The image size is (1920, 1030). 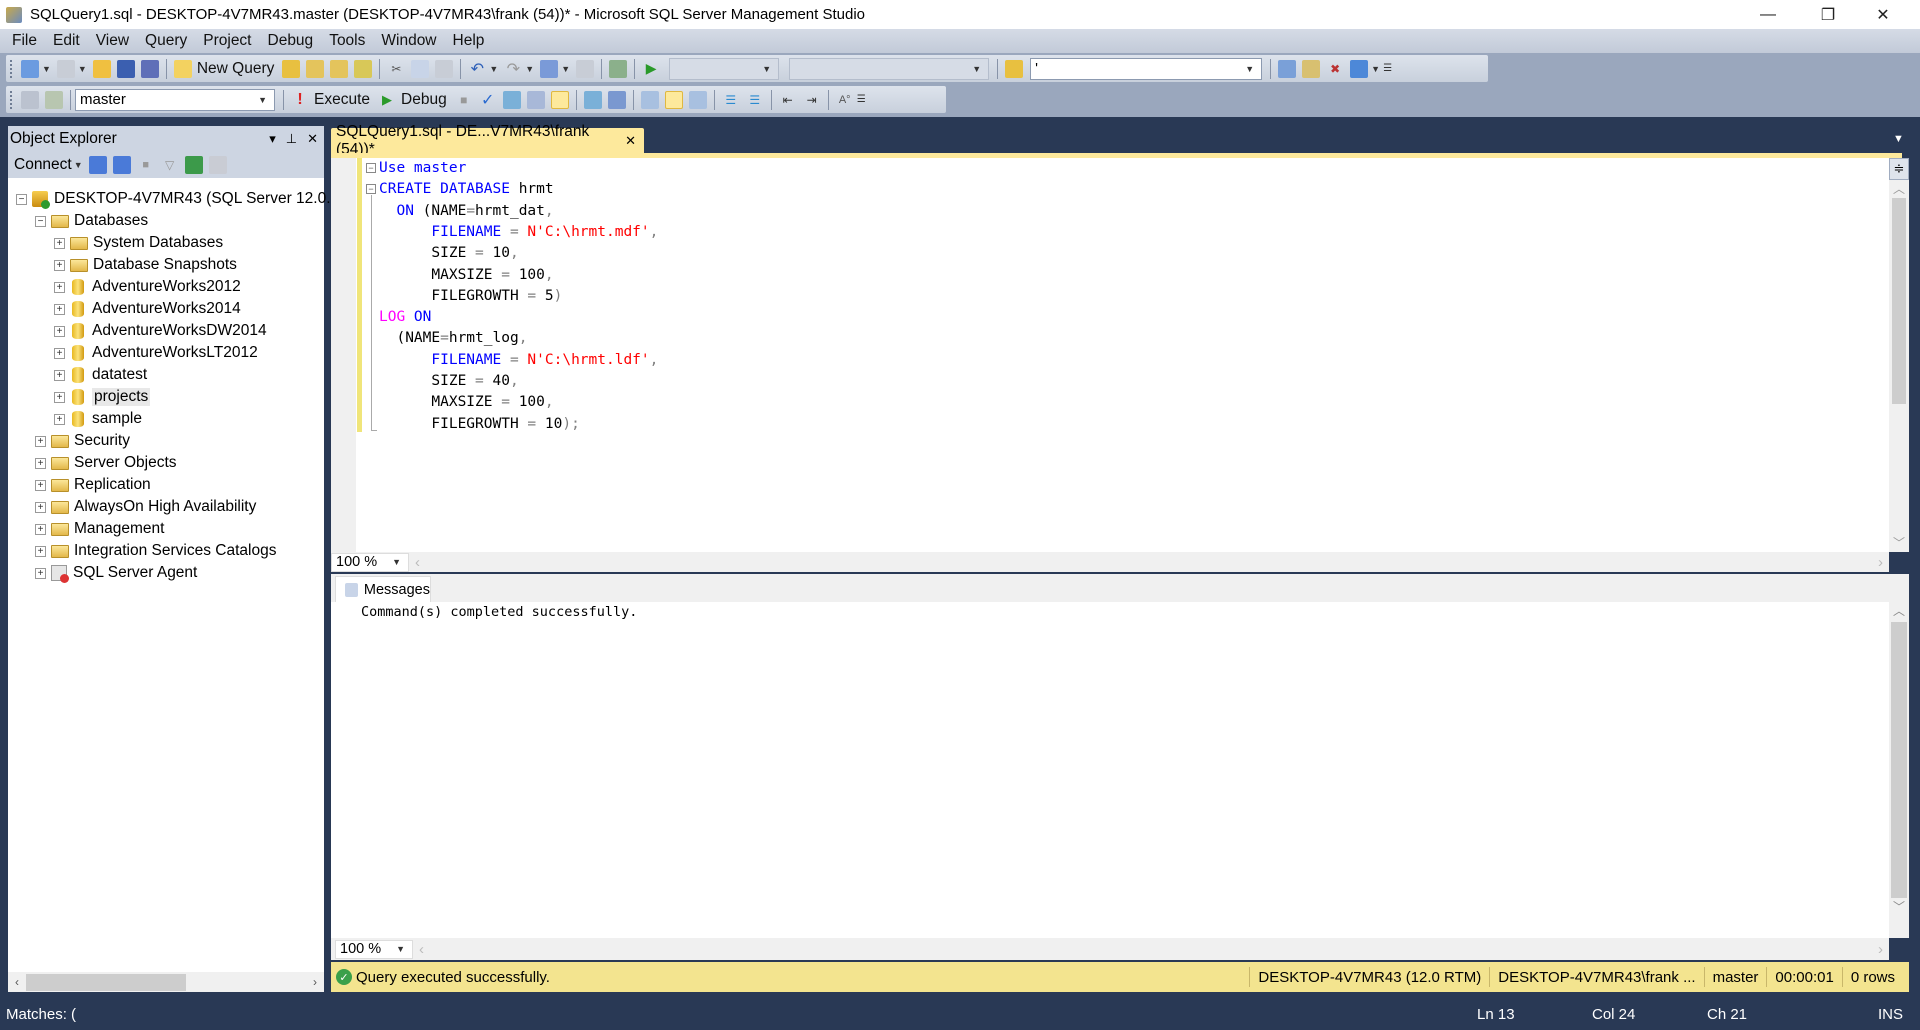 I want to click on tree-node: + Replication, so click(x=93, y=485).